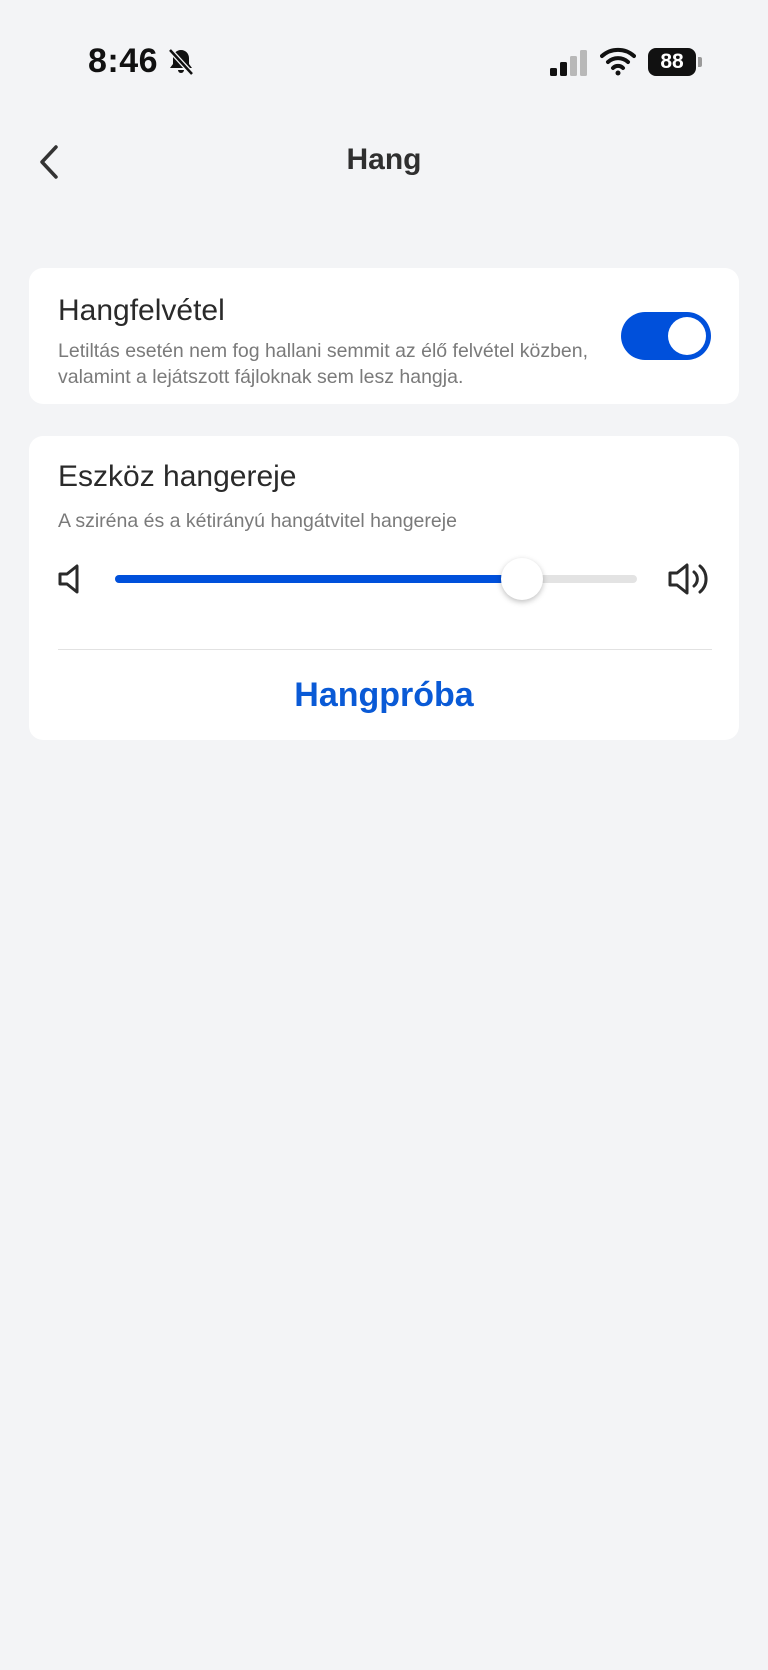 Image resolution: width=768 pixels, height=1670 pixels. I want to click on slider-fill, so click(319, 579).